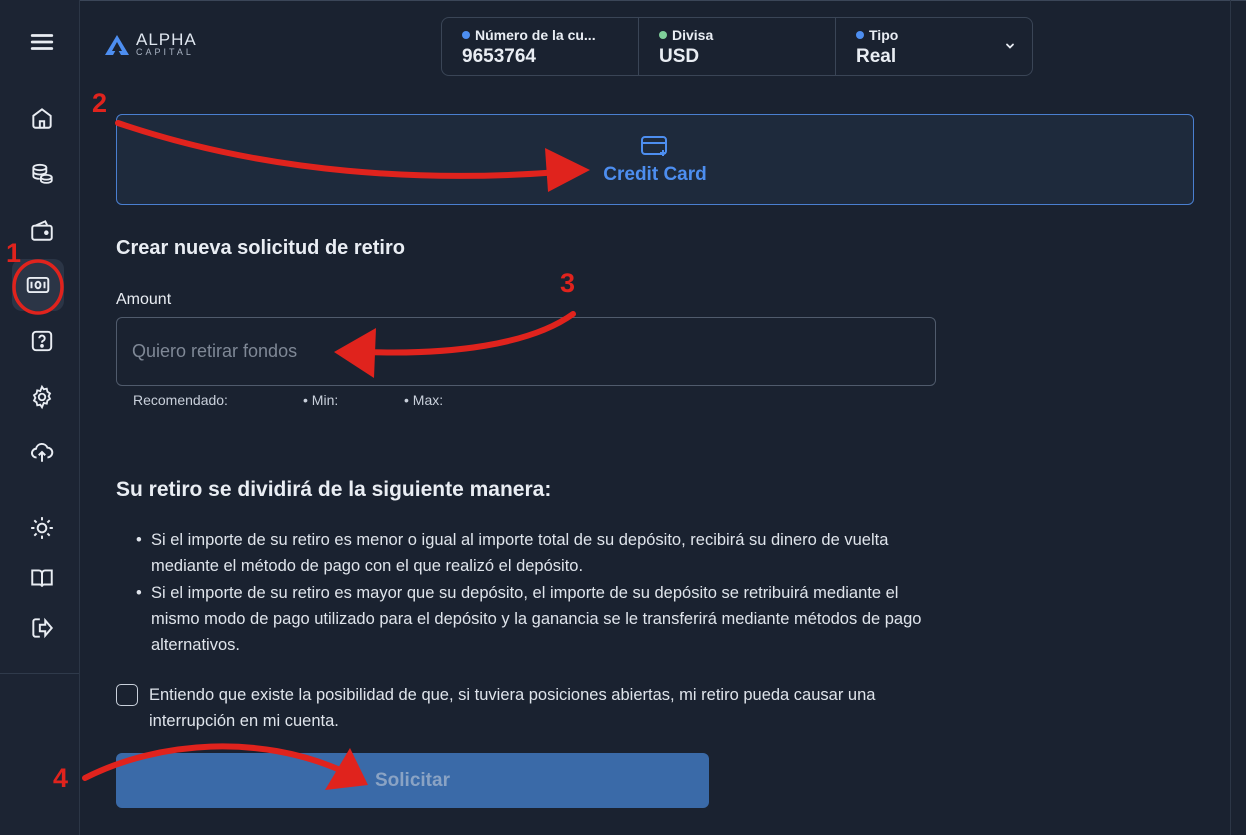 The height and width of the screenshot is (835, 1246). What do you see at coordinates (321, 400) in the screenshot?
I see `hint-min: • Min:` at bounding box center [321, 400].